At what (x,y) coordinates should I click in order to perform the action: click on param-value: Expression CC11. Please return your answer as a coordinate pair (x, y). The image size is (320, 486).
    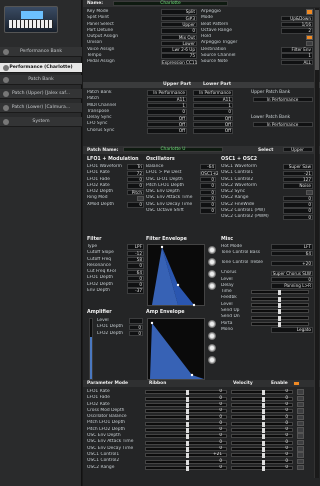
    Looking at the image, I should click on (179, 62).